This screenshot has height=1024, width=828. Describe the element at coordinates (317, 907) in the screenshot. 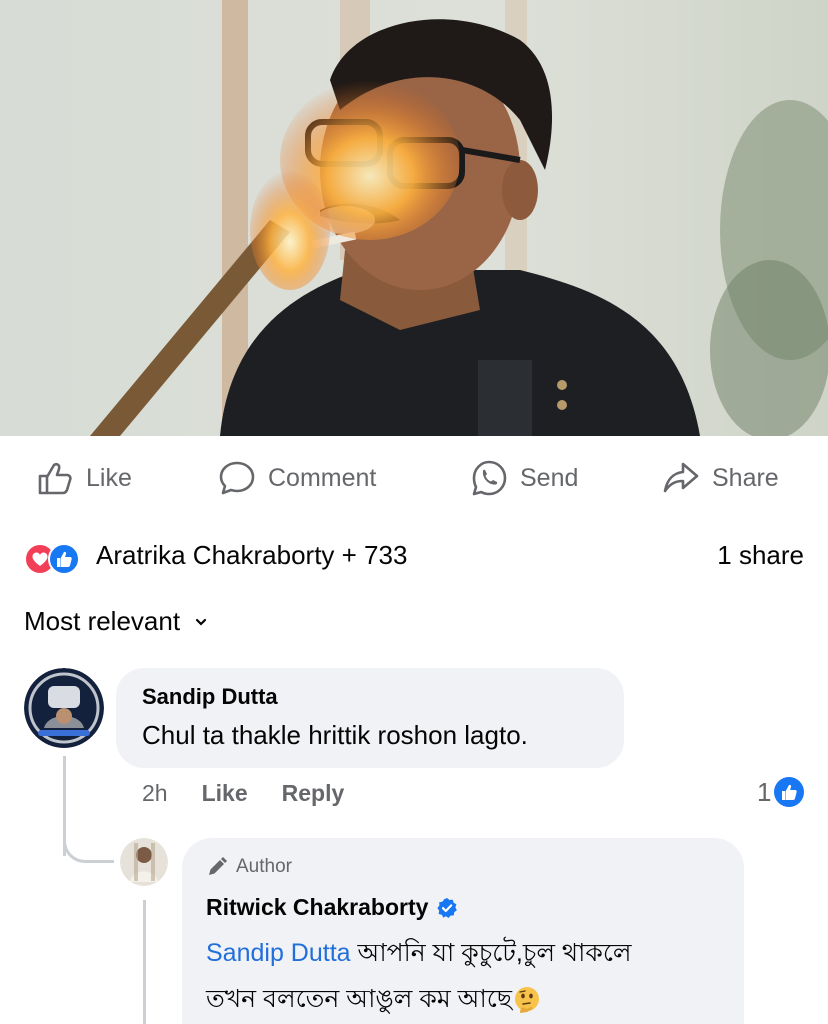

I see `reply-author-name: Ritwick Chakraborty` at that location.